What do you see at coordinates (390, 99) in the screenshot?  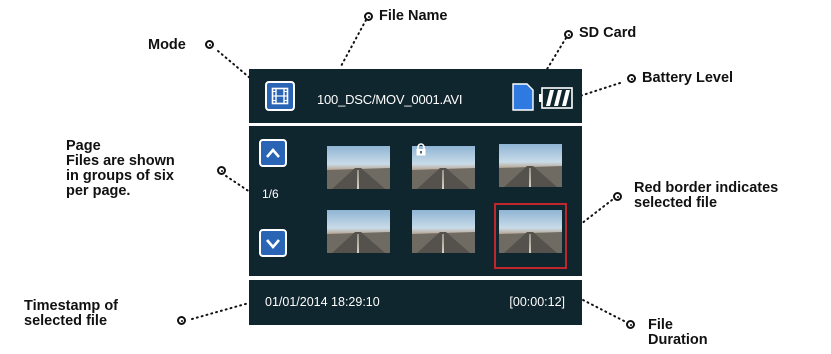 I see `file-name-label: 100_DSC/MOV_0001.AVI` at bounding box center [390, 99].